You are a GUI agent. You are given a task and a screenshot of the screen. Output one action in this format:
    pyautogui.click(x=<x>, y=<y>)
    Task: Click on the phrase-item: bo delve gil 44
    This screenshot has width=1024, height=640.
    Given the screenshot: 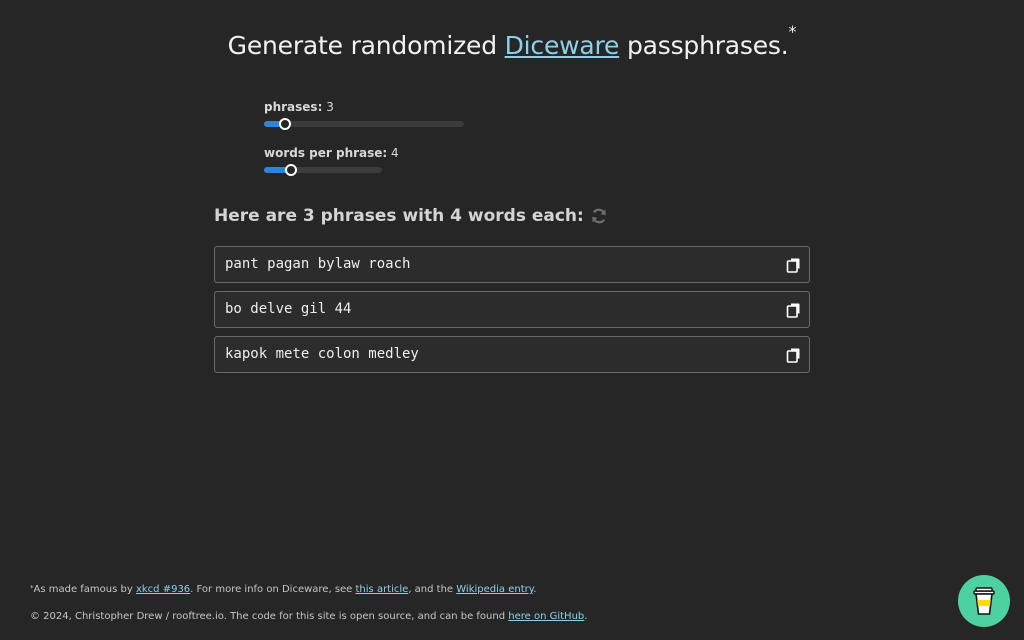 What is the action you would take?
    pyautogui.click(x=512, y=309)
    